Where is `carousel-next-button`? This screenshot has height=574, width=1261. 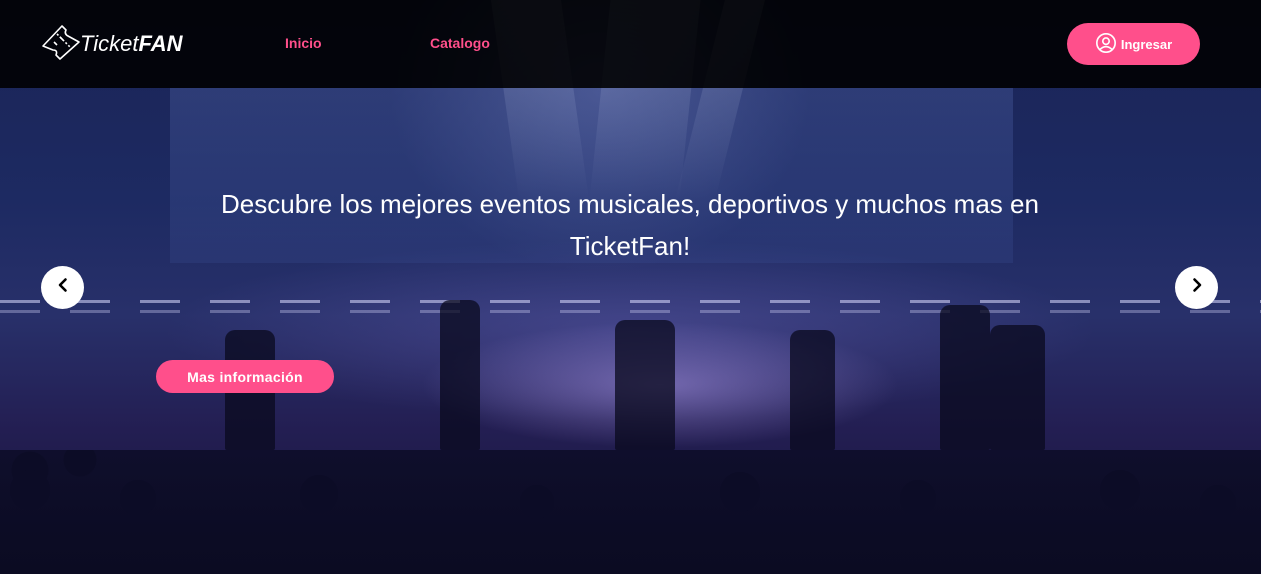
carousel-next-button is located at coordinates (1196, 287).